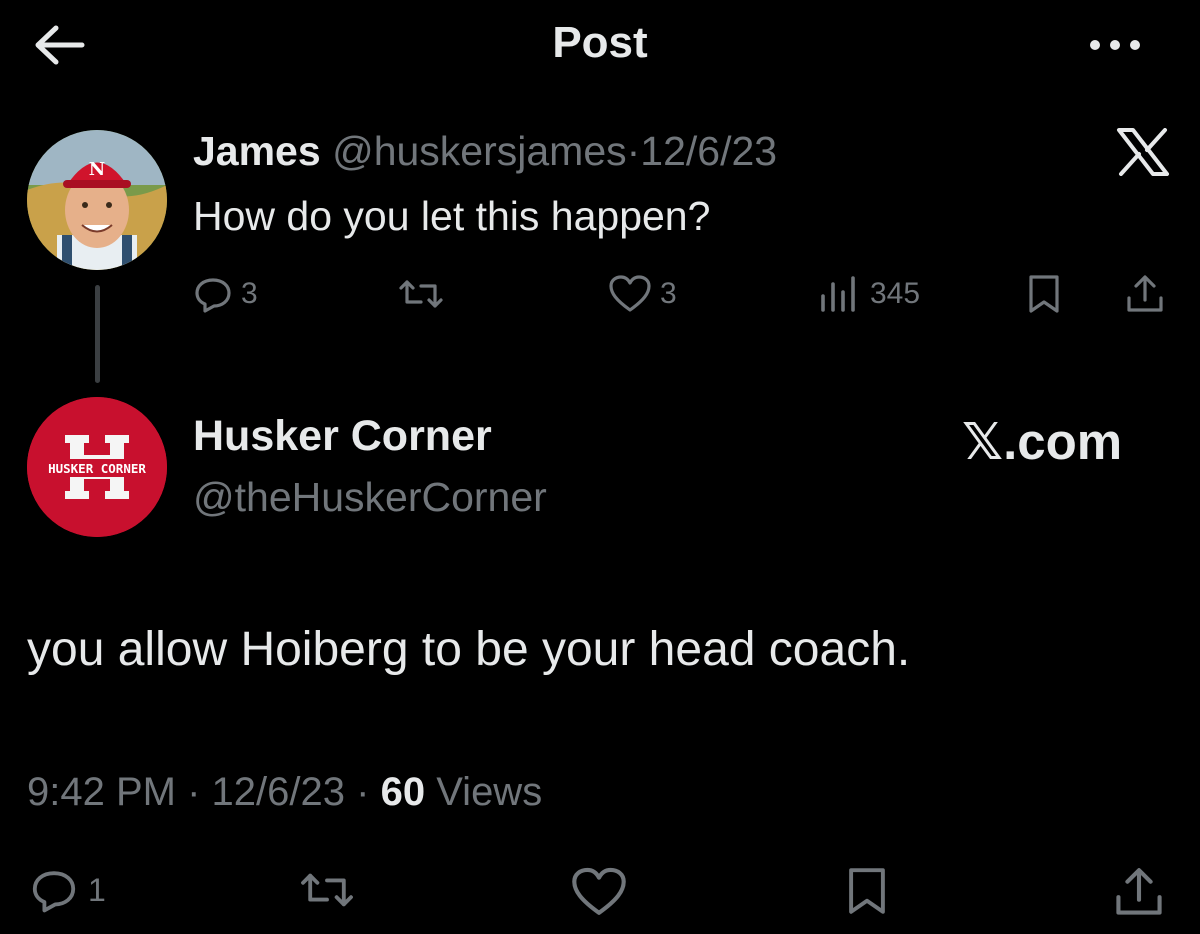  What do you see at coordinates (869, 294) in the screenshot?
I see `views-button: 345` at bounding box center [869, 294].